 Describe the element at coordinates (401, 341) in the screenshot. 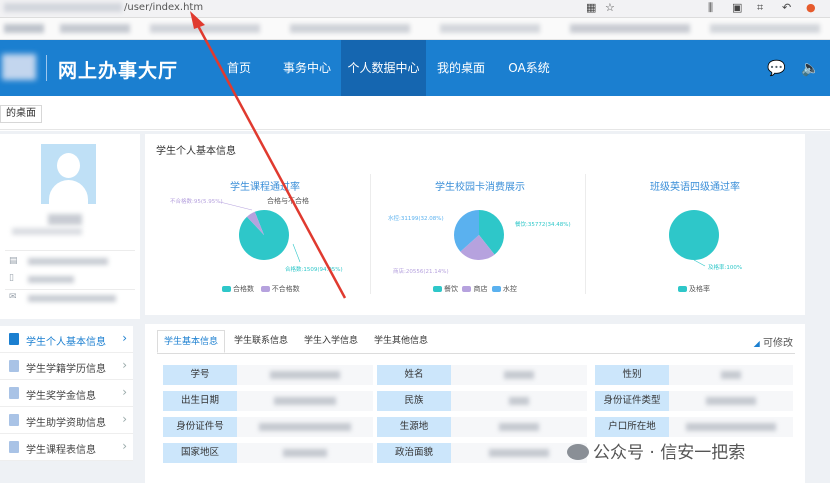

I see `tab-other-info: 学生其他信息` at that location.